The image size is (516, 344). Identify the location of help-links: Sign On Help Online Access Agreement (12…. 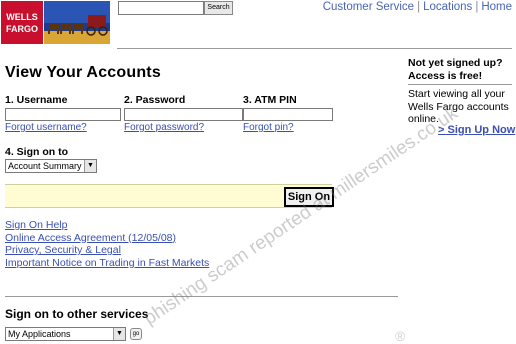
(107, 244).